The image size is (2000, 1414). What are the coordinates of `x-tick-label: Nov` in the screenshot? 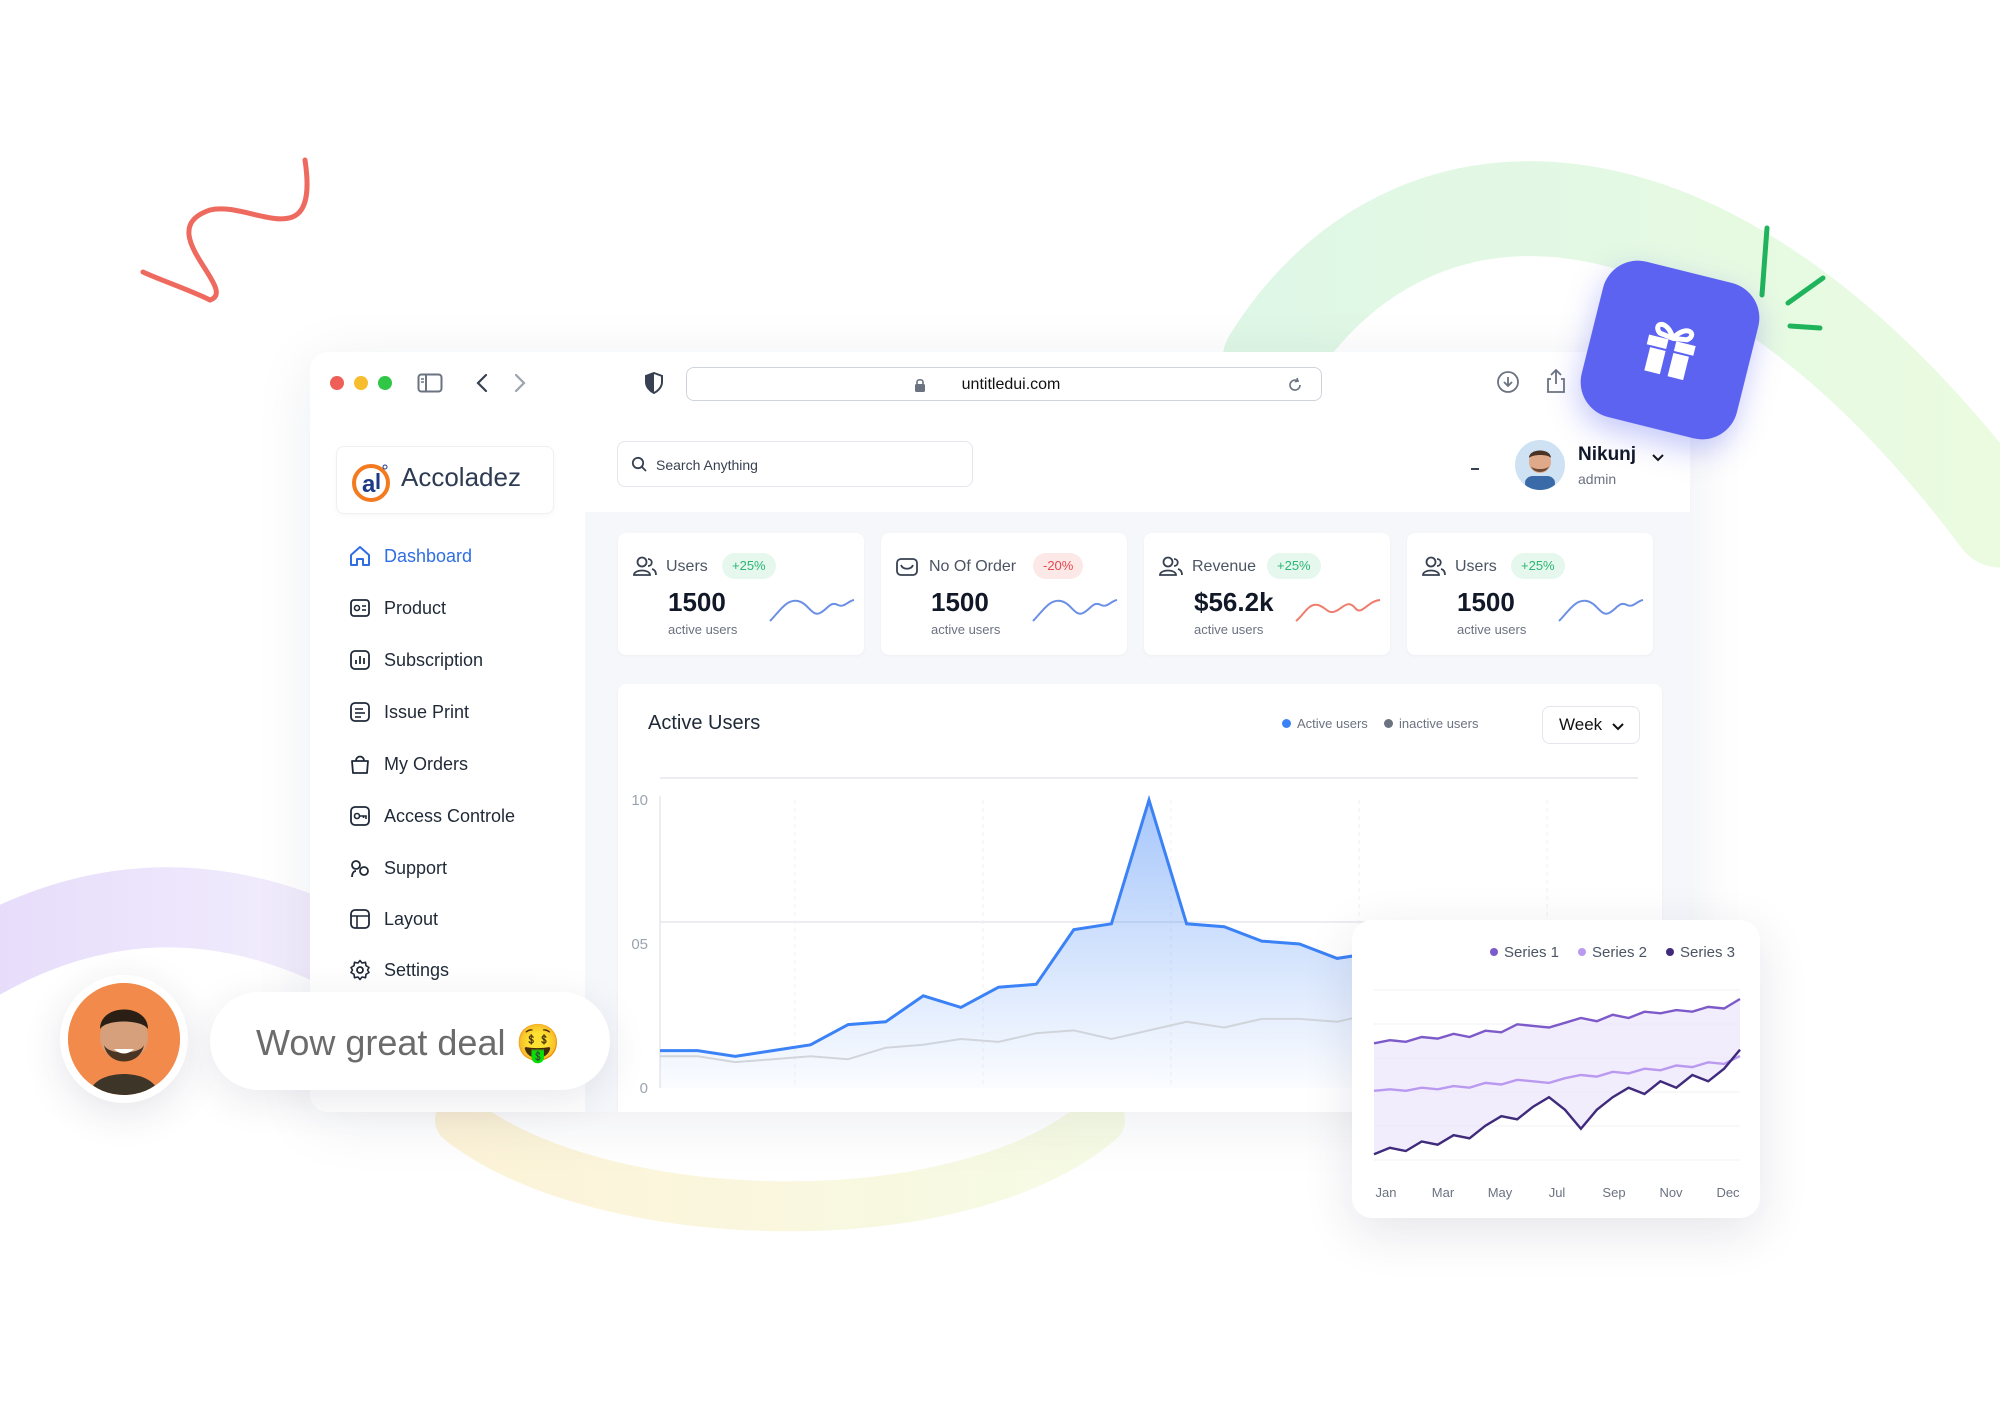 It's located at (1671, 1192).